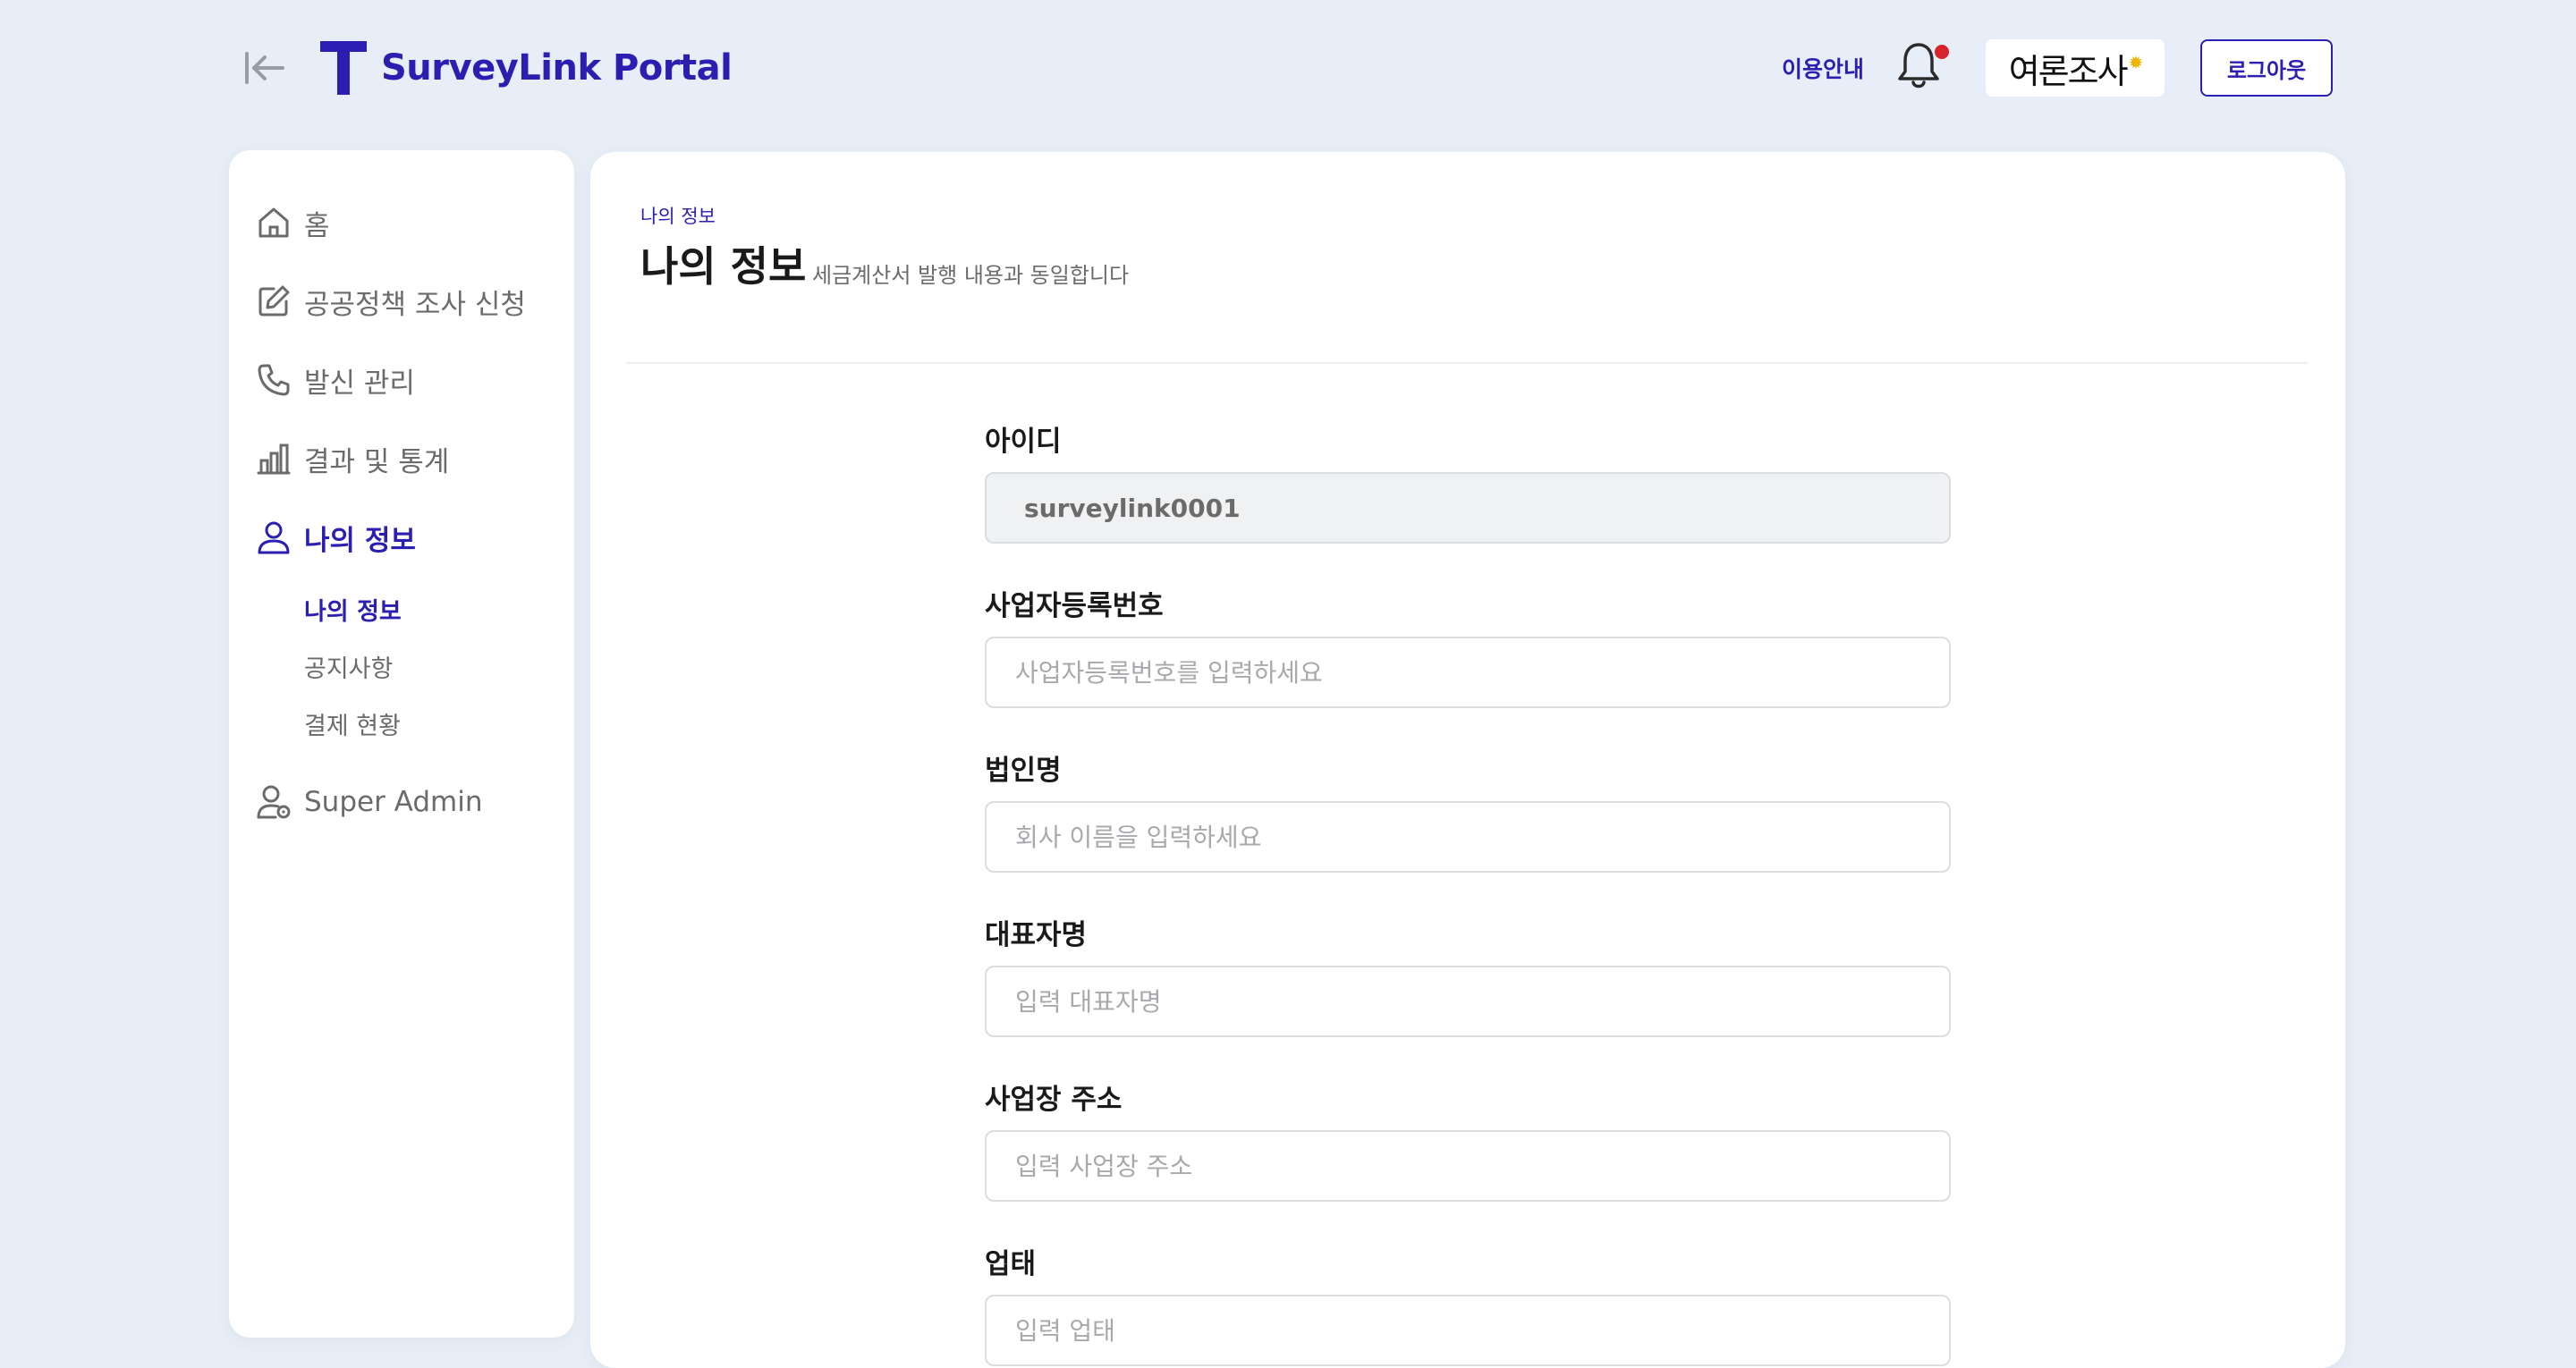  What do you see at coordinates (1467, 363) in the screenshot?
I see `header-divider` at bounding box center [1467, 363].